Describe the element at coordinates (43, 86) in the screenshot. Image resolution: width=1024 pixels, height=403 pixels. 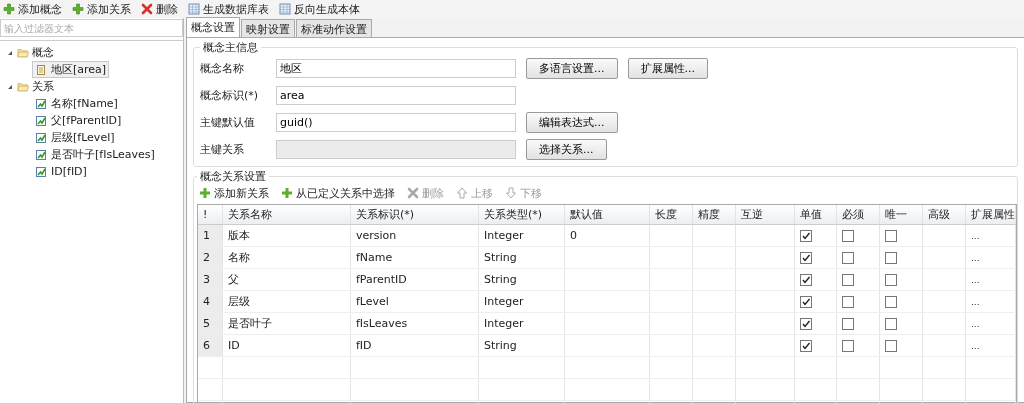
I see `tree-item: 关系` at that location.